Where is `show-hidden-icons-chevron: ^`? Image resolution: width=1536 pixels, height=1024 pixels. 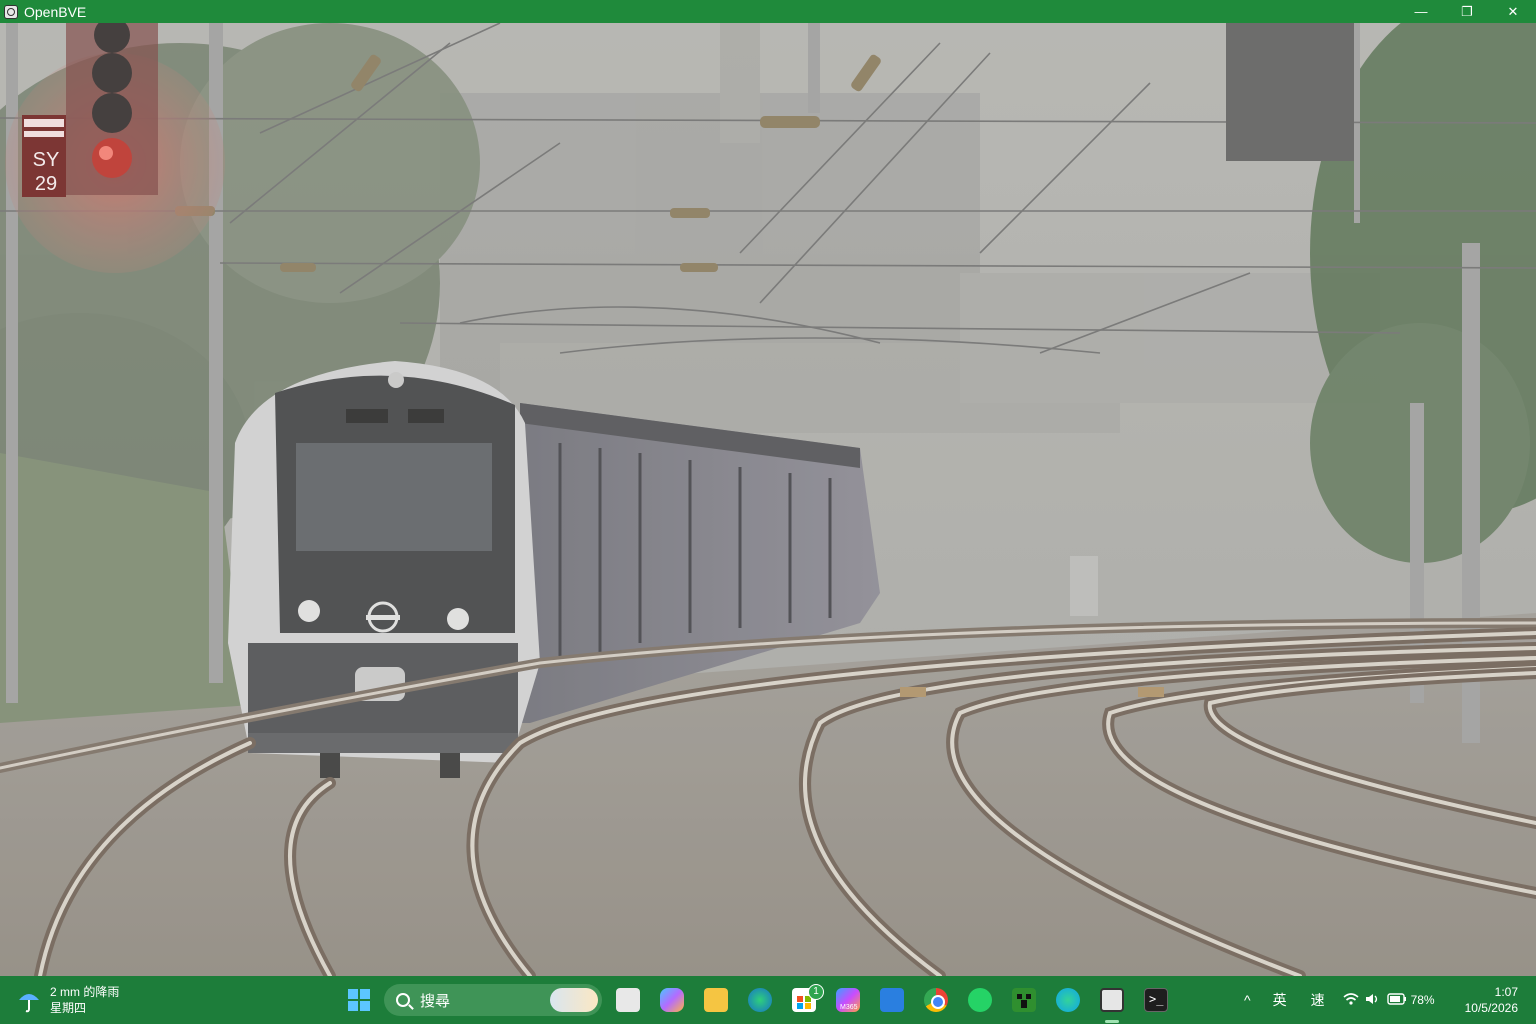 show-hidden-icons-chevron: ^ is located at coordinates (1247, 1000).